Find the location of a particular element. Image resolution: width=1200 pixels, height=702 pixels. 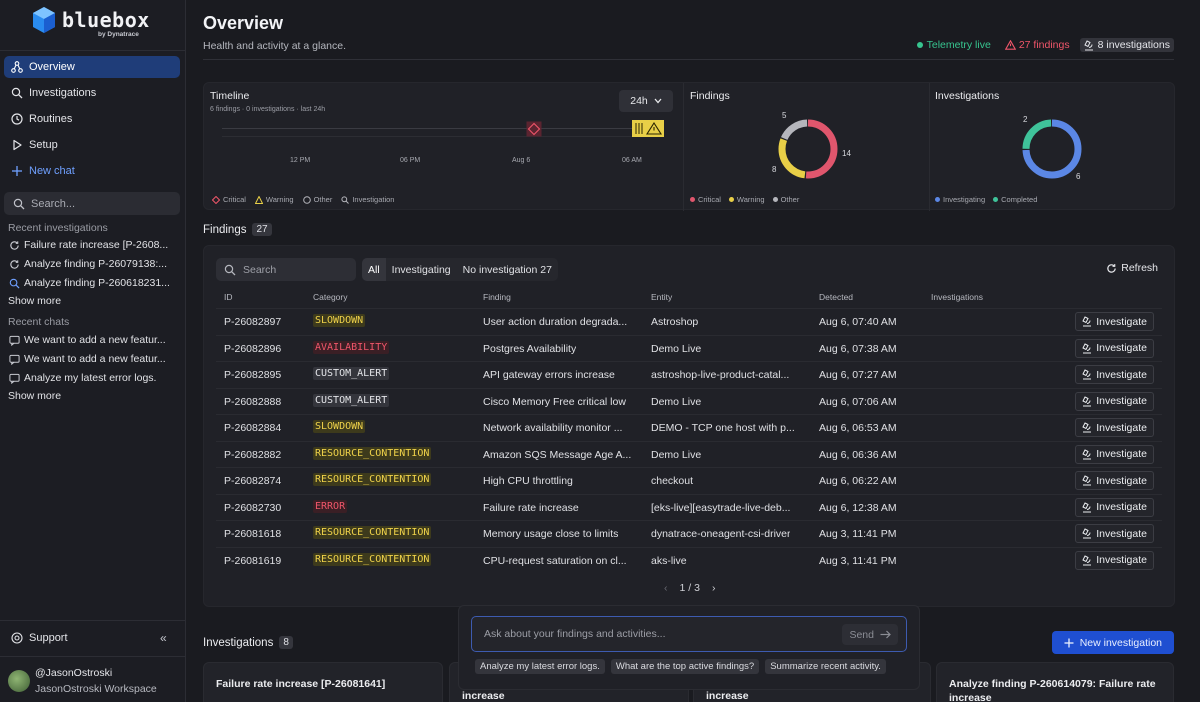

legend-investigation: Investigation is located at coordinates (367, 199).